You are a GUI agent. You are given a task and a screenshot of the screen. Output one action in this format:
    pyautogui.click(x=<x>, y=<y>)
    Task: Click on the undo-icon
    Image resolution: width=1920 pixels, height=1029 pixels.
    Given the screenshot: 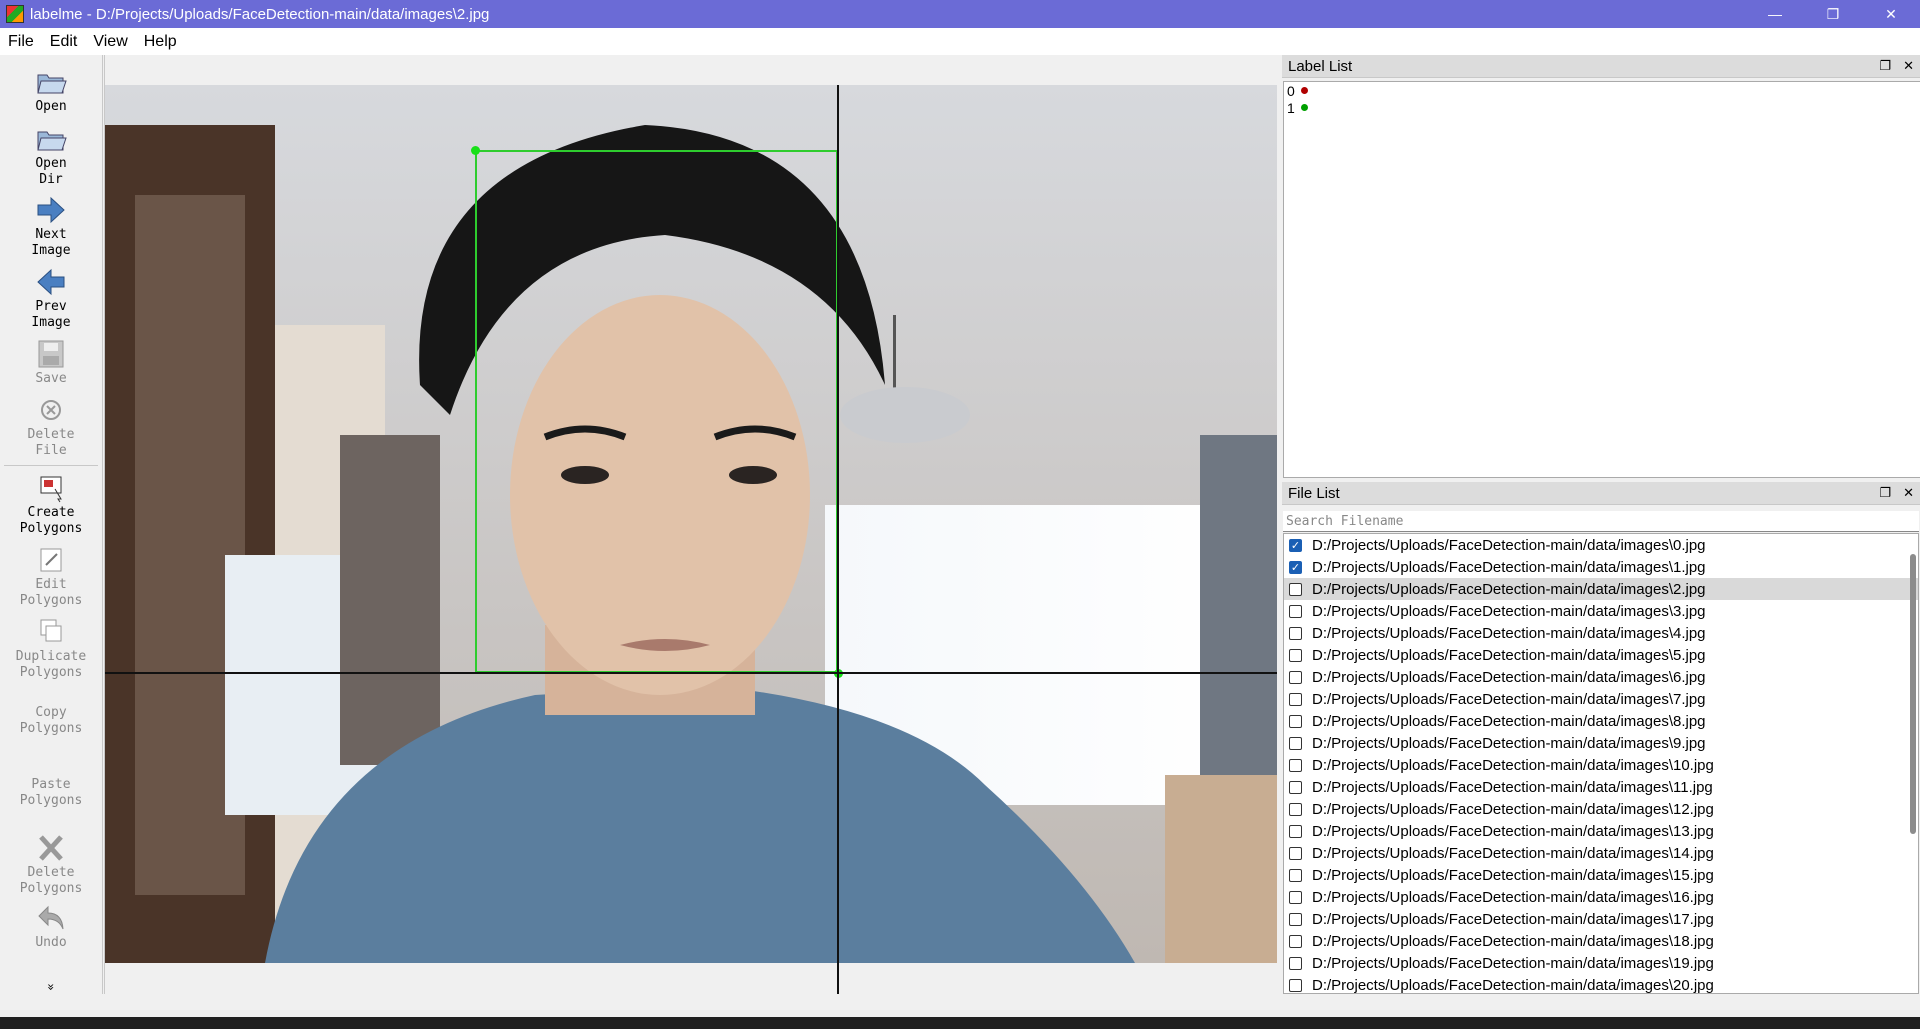 What is the action you would take?
    pyautogui.click(x=51, y=917)
    